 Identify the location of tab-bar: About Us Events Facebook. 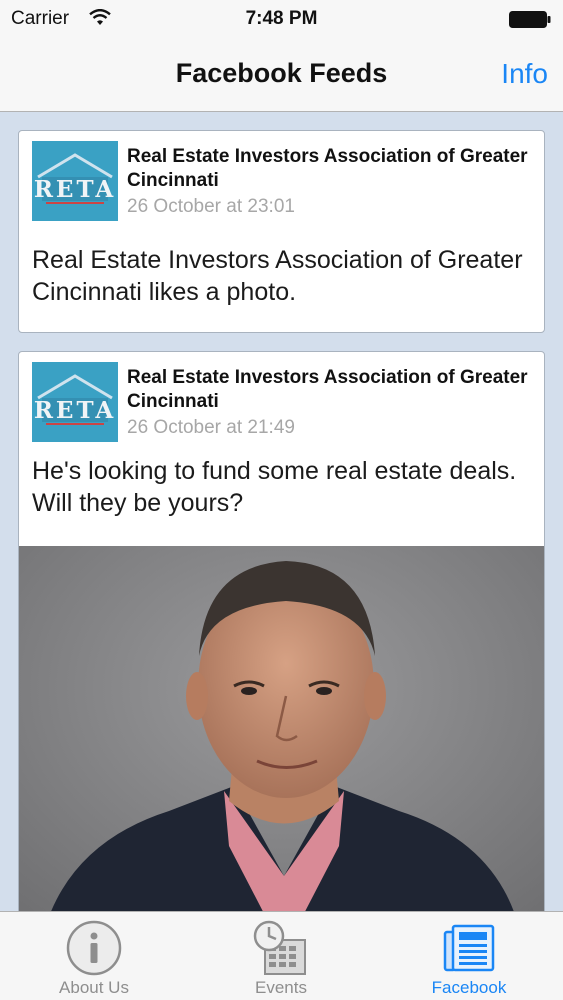
(281, 955).